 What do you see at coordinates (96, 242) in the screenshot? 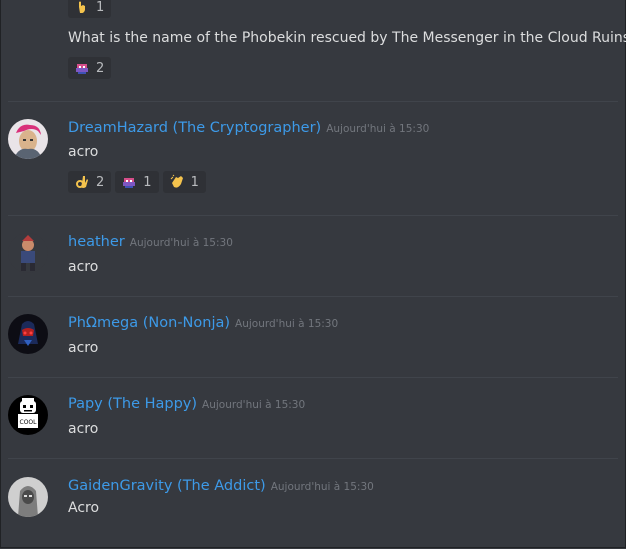
I see `author-name: heather` at bounding box center [96, 242].